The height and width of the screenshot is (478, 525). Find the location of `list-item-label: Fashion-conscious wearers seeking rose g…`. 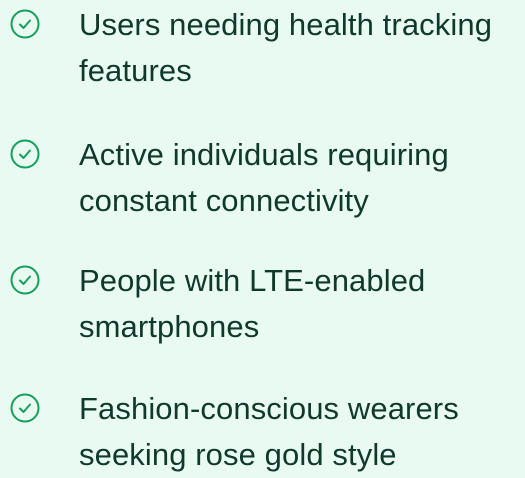

list-item-label: Fashion-conscious wearers seeking rose g… is located at coordinates (269, 431).